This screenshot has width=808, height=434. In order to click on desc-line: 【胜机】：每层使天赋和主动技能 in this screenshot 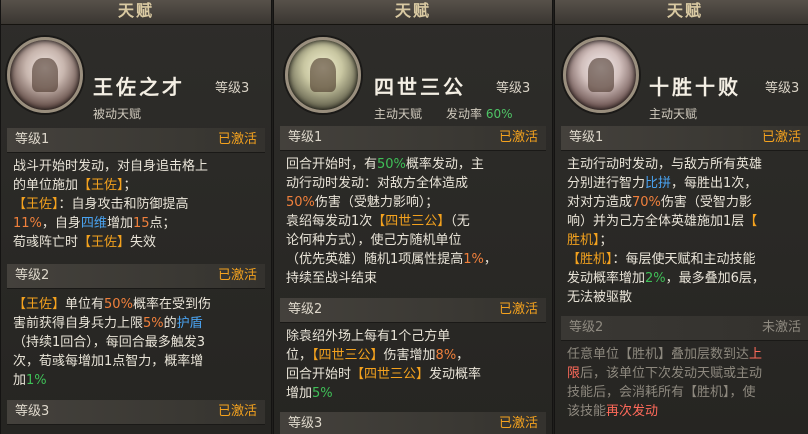, I will do `click(661, 259)`.